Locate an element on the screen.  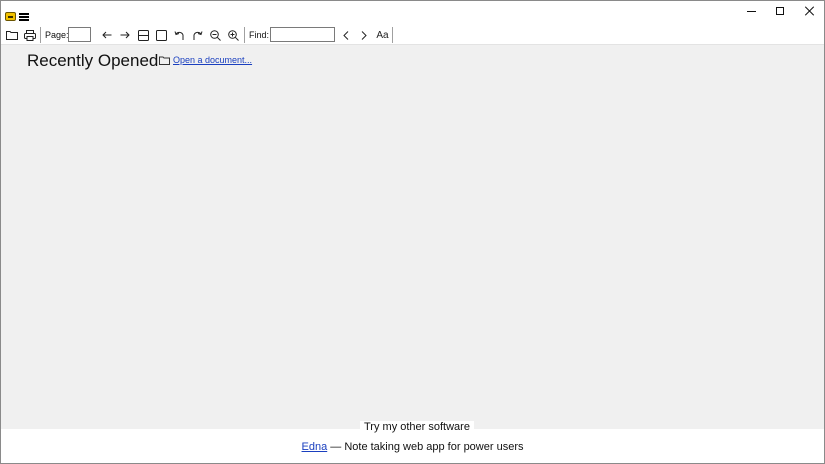
print-icon is located at coordinates (30, 35).